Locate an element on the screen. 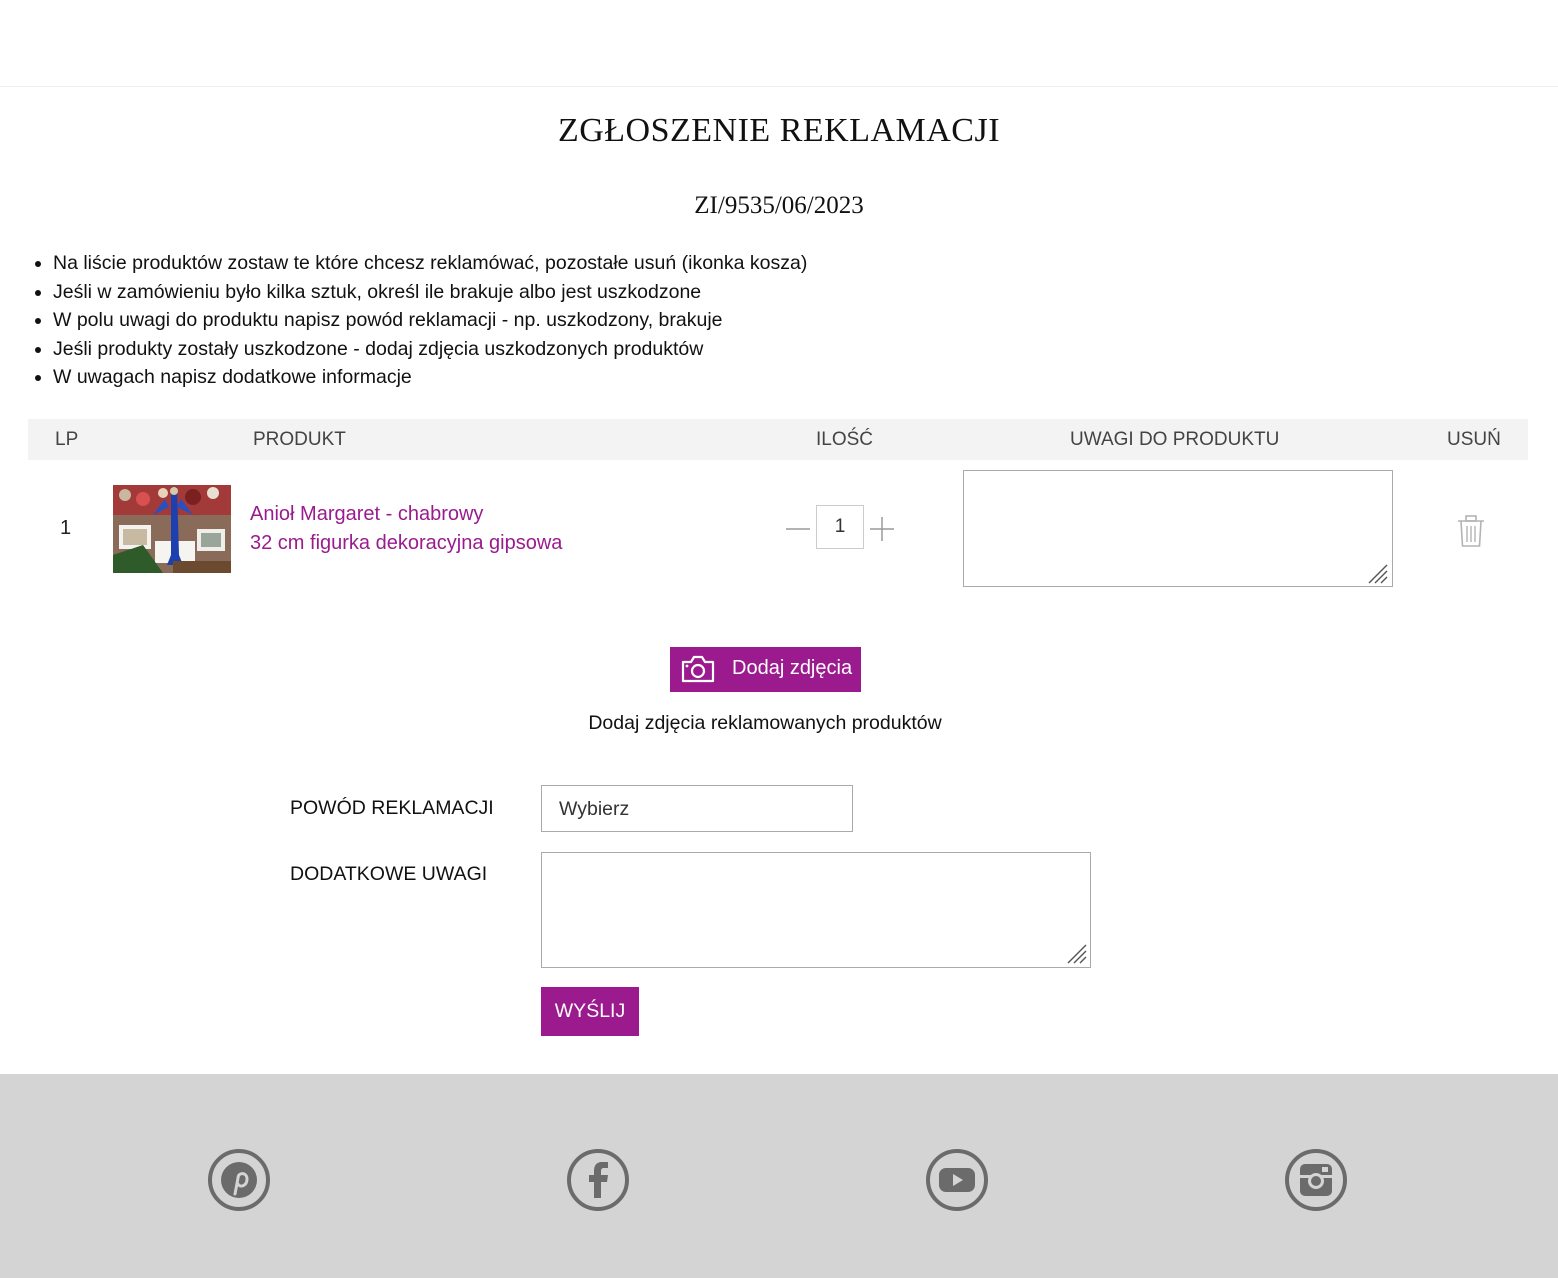 The image size is (1558, 1278). complaint-reason-value: Wybierz is located at coordinates (594, 809).